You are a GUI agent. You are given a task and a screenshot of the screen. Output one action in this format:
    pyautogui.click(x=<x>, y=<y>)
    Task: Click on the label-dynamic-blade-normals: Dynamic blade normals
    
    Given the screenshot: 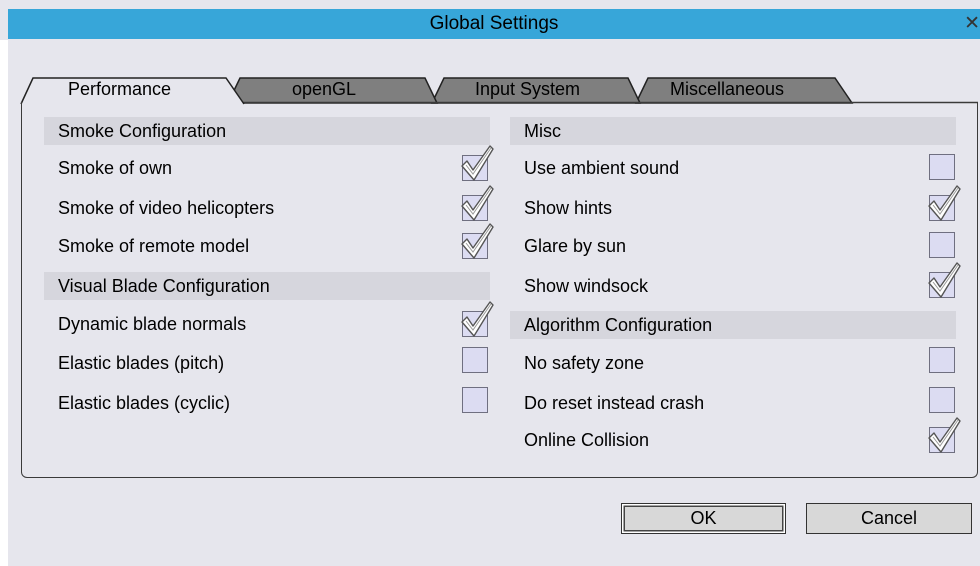 What is the action you would take?
    pyautogui.click(x=152, y=324)
    